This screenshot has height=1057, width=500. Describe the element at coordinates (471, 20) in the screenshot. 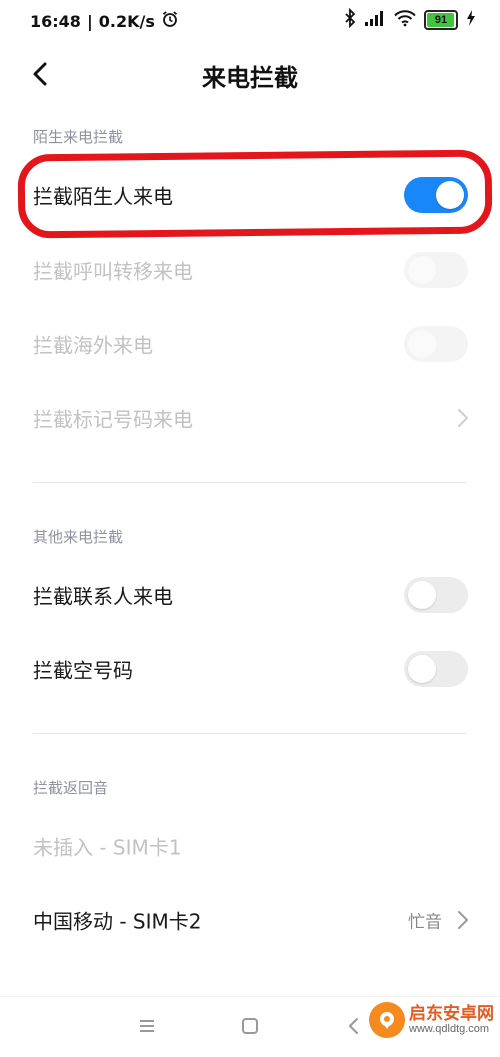

I see `charging-icon` at that location.